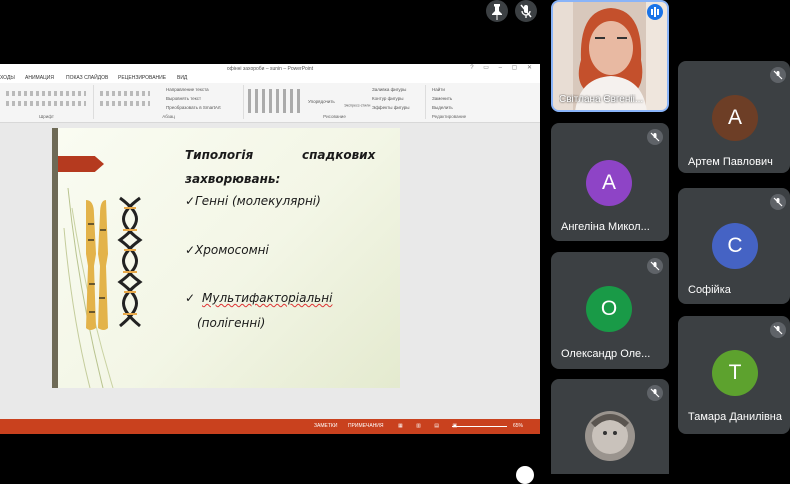 This screenshot has height=484, width=790. I want to click on shape-effects-button: Эффекты фигуры, so click(391, 107).